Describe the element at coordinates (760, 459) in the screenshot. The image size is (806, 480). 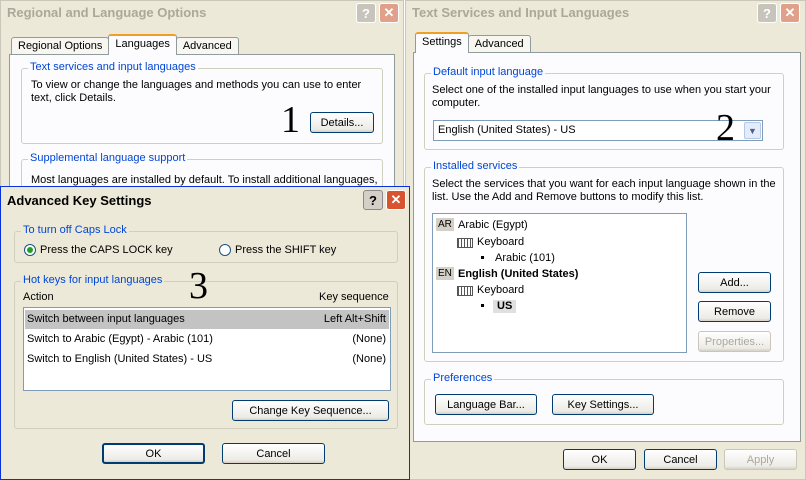
I see `apply-button: Apply` at that location.